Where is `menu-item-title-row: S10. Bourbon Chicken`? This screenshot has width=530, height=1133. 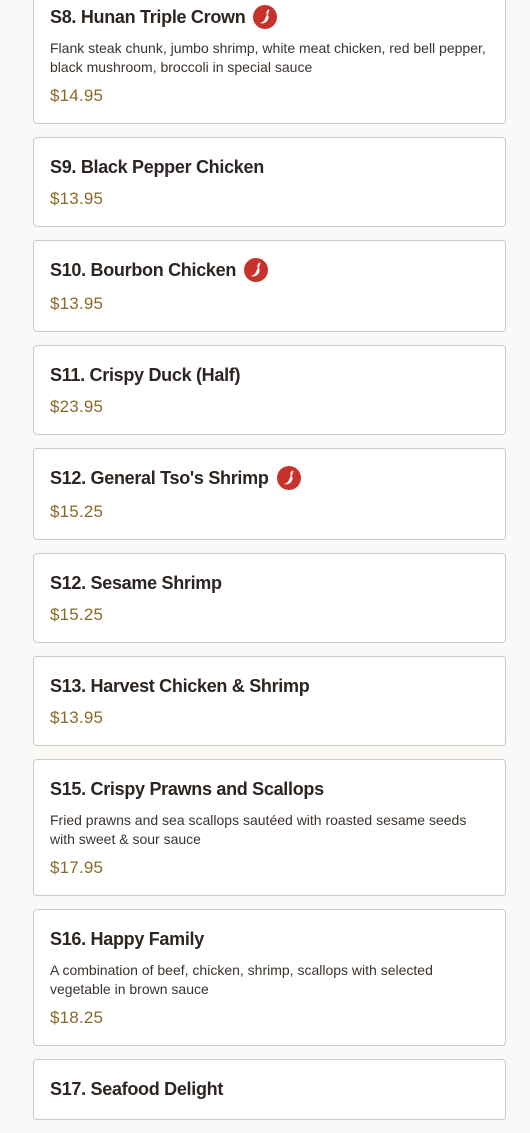 menu-item-title-row: S10. Bourbon Chicken is located at coordinates (269, 270).